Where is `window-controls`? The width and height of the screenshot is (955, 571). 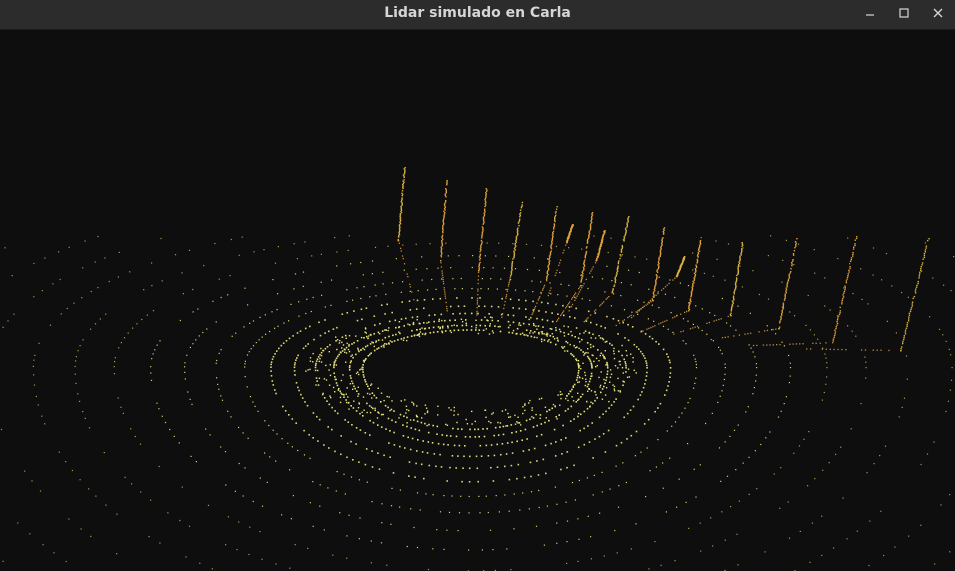
window-controls is located at coordinates (904, 15).